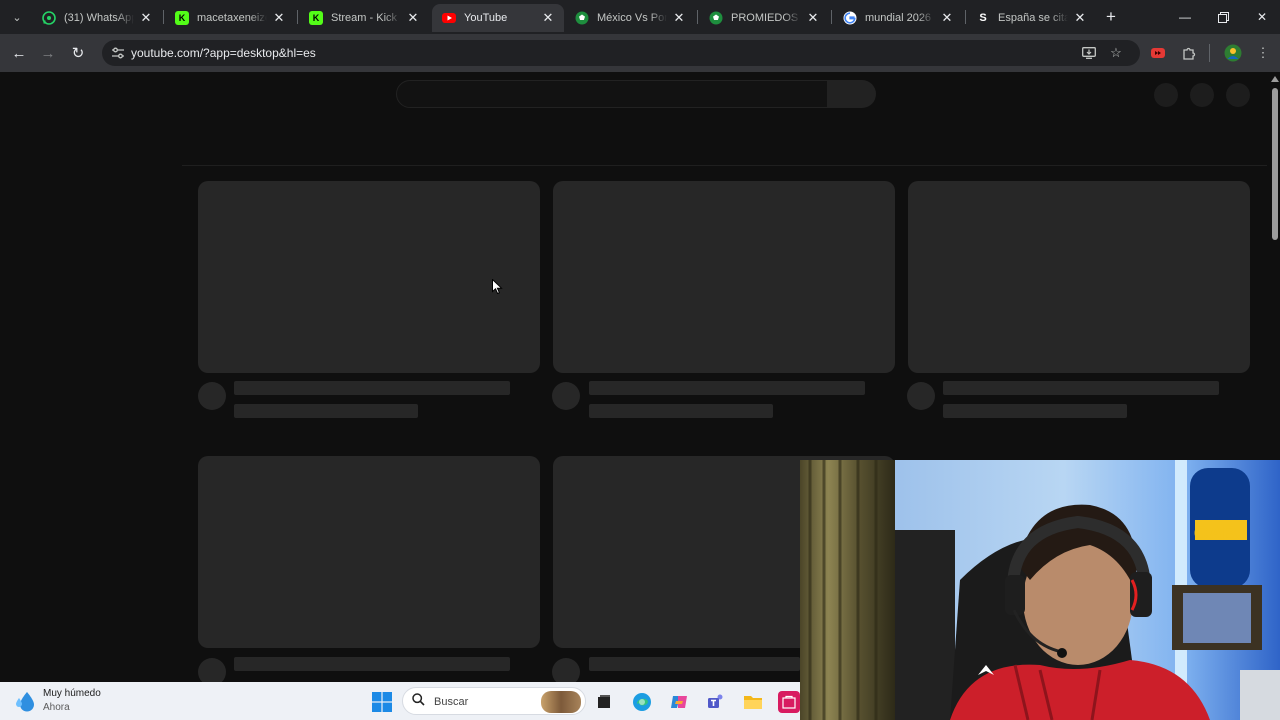 This screenshot has width=1280, height=720. I want to click on tab-title: PROMIEDOS - Fi, so click(766, 18).